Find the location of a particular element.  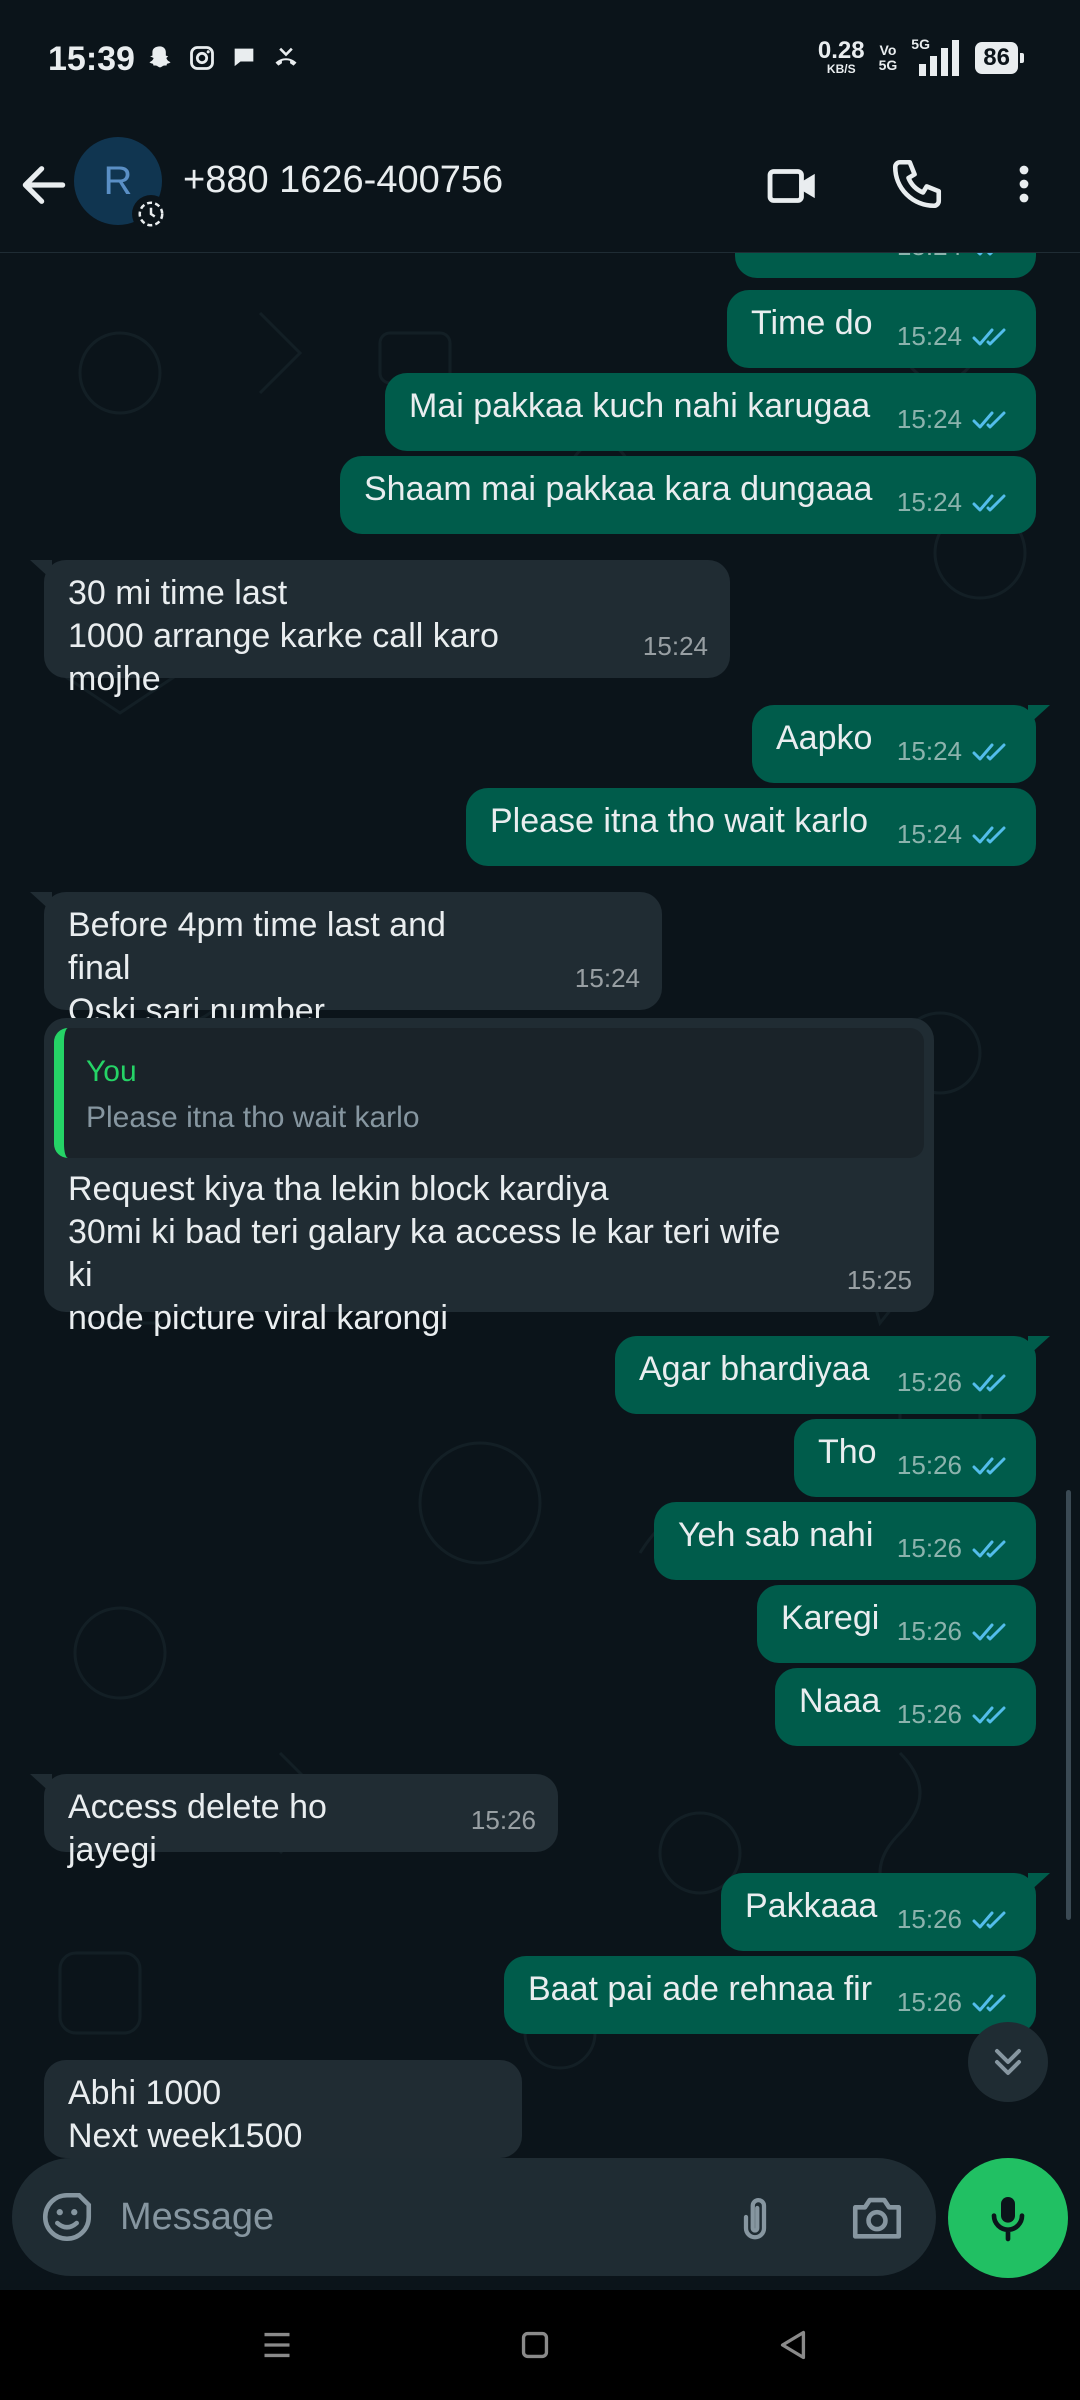

outgoing-message: Baat pai ade rehnaa fir 15:26 is located at coordinates (770, 1995).